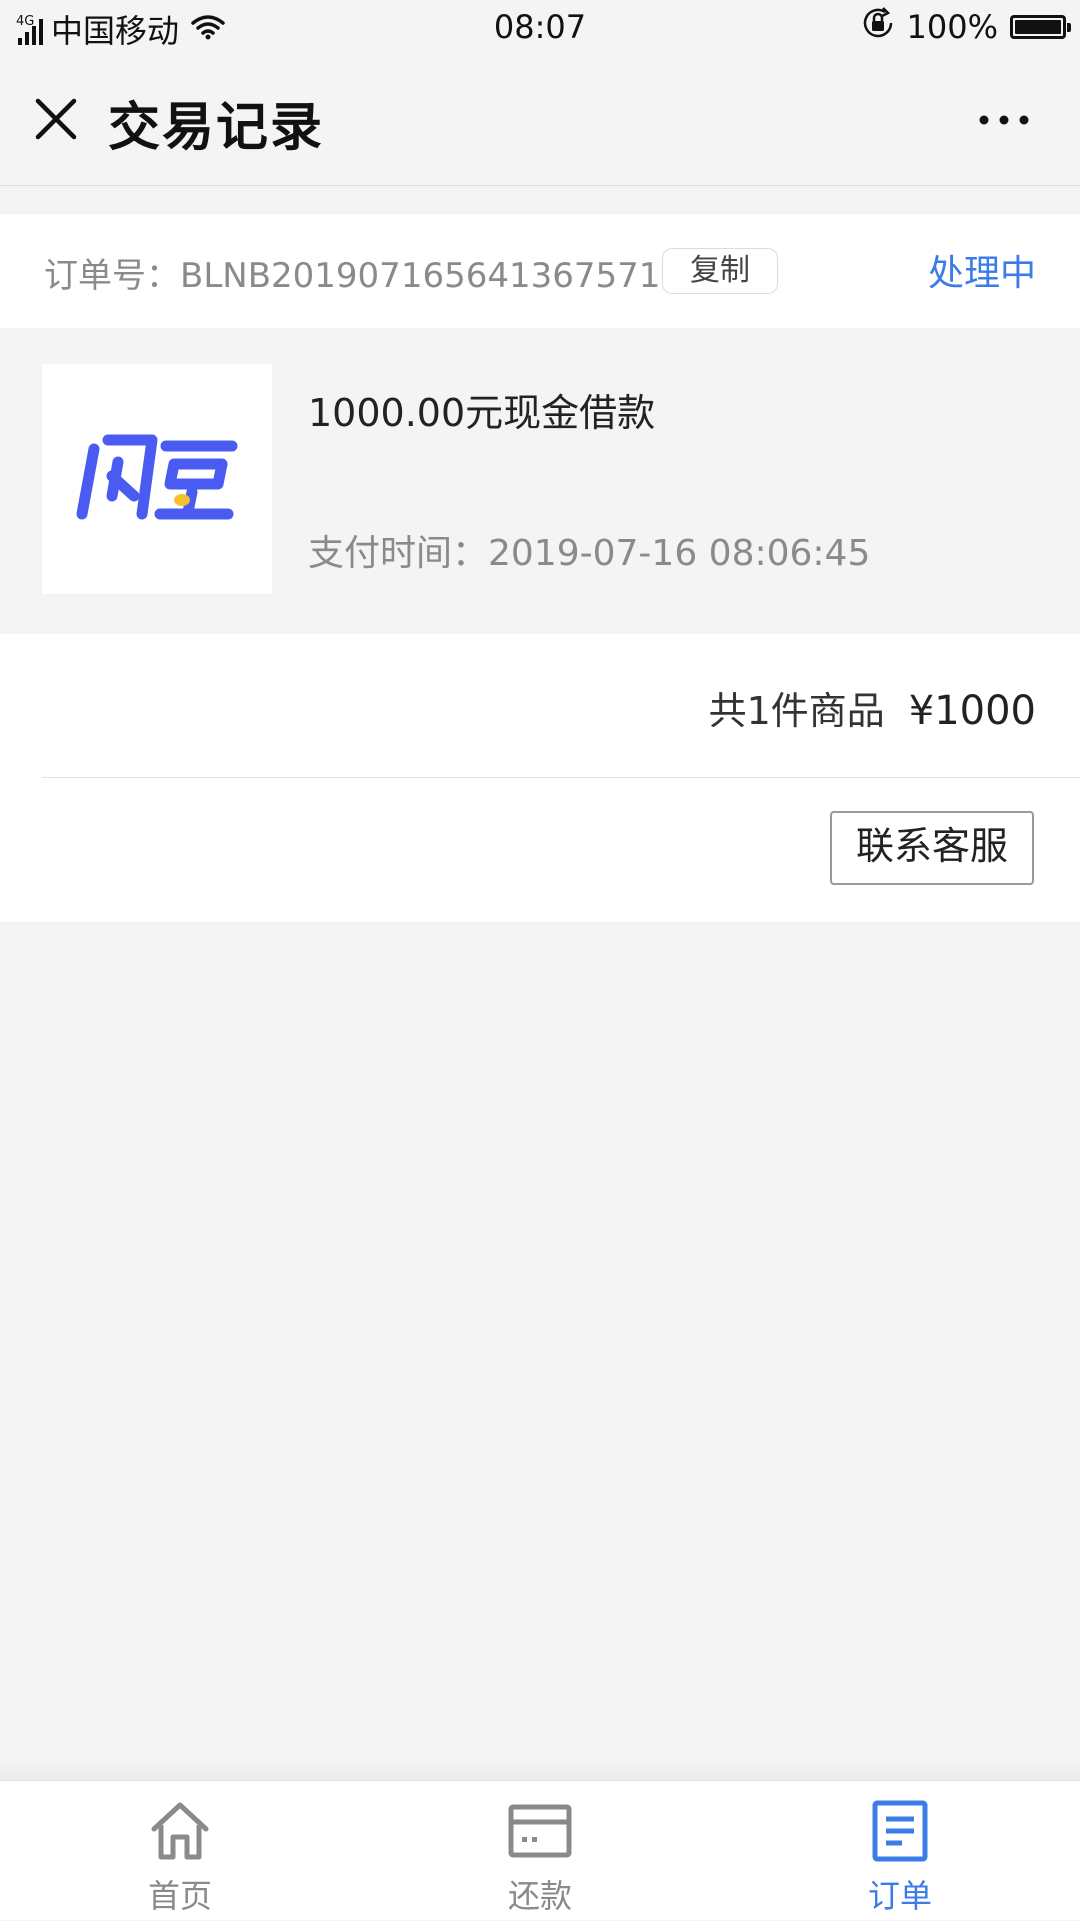 This screenshot has width=1080, height=1921. What do you see at coordinates (431, 276) in the screenshot?
I see `order-number-value: BLNB2019071656413675713` at bounding box center [431, 276].